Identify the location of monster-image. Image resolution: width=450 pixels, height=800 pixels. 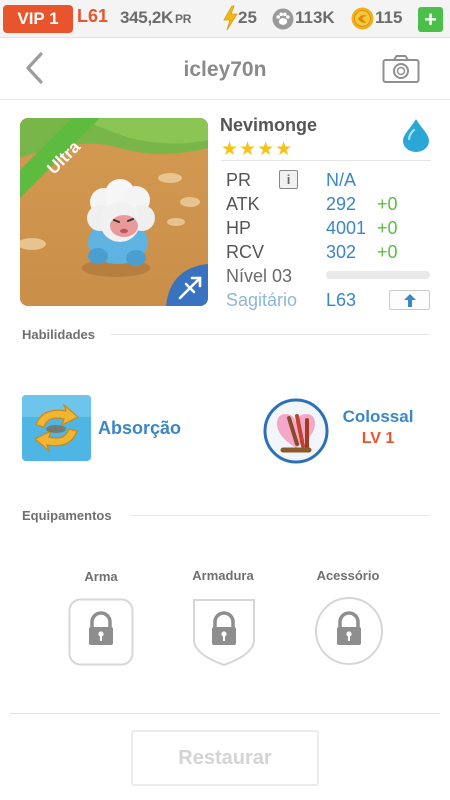
(114, 212).